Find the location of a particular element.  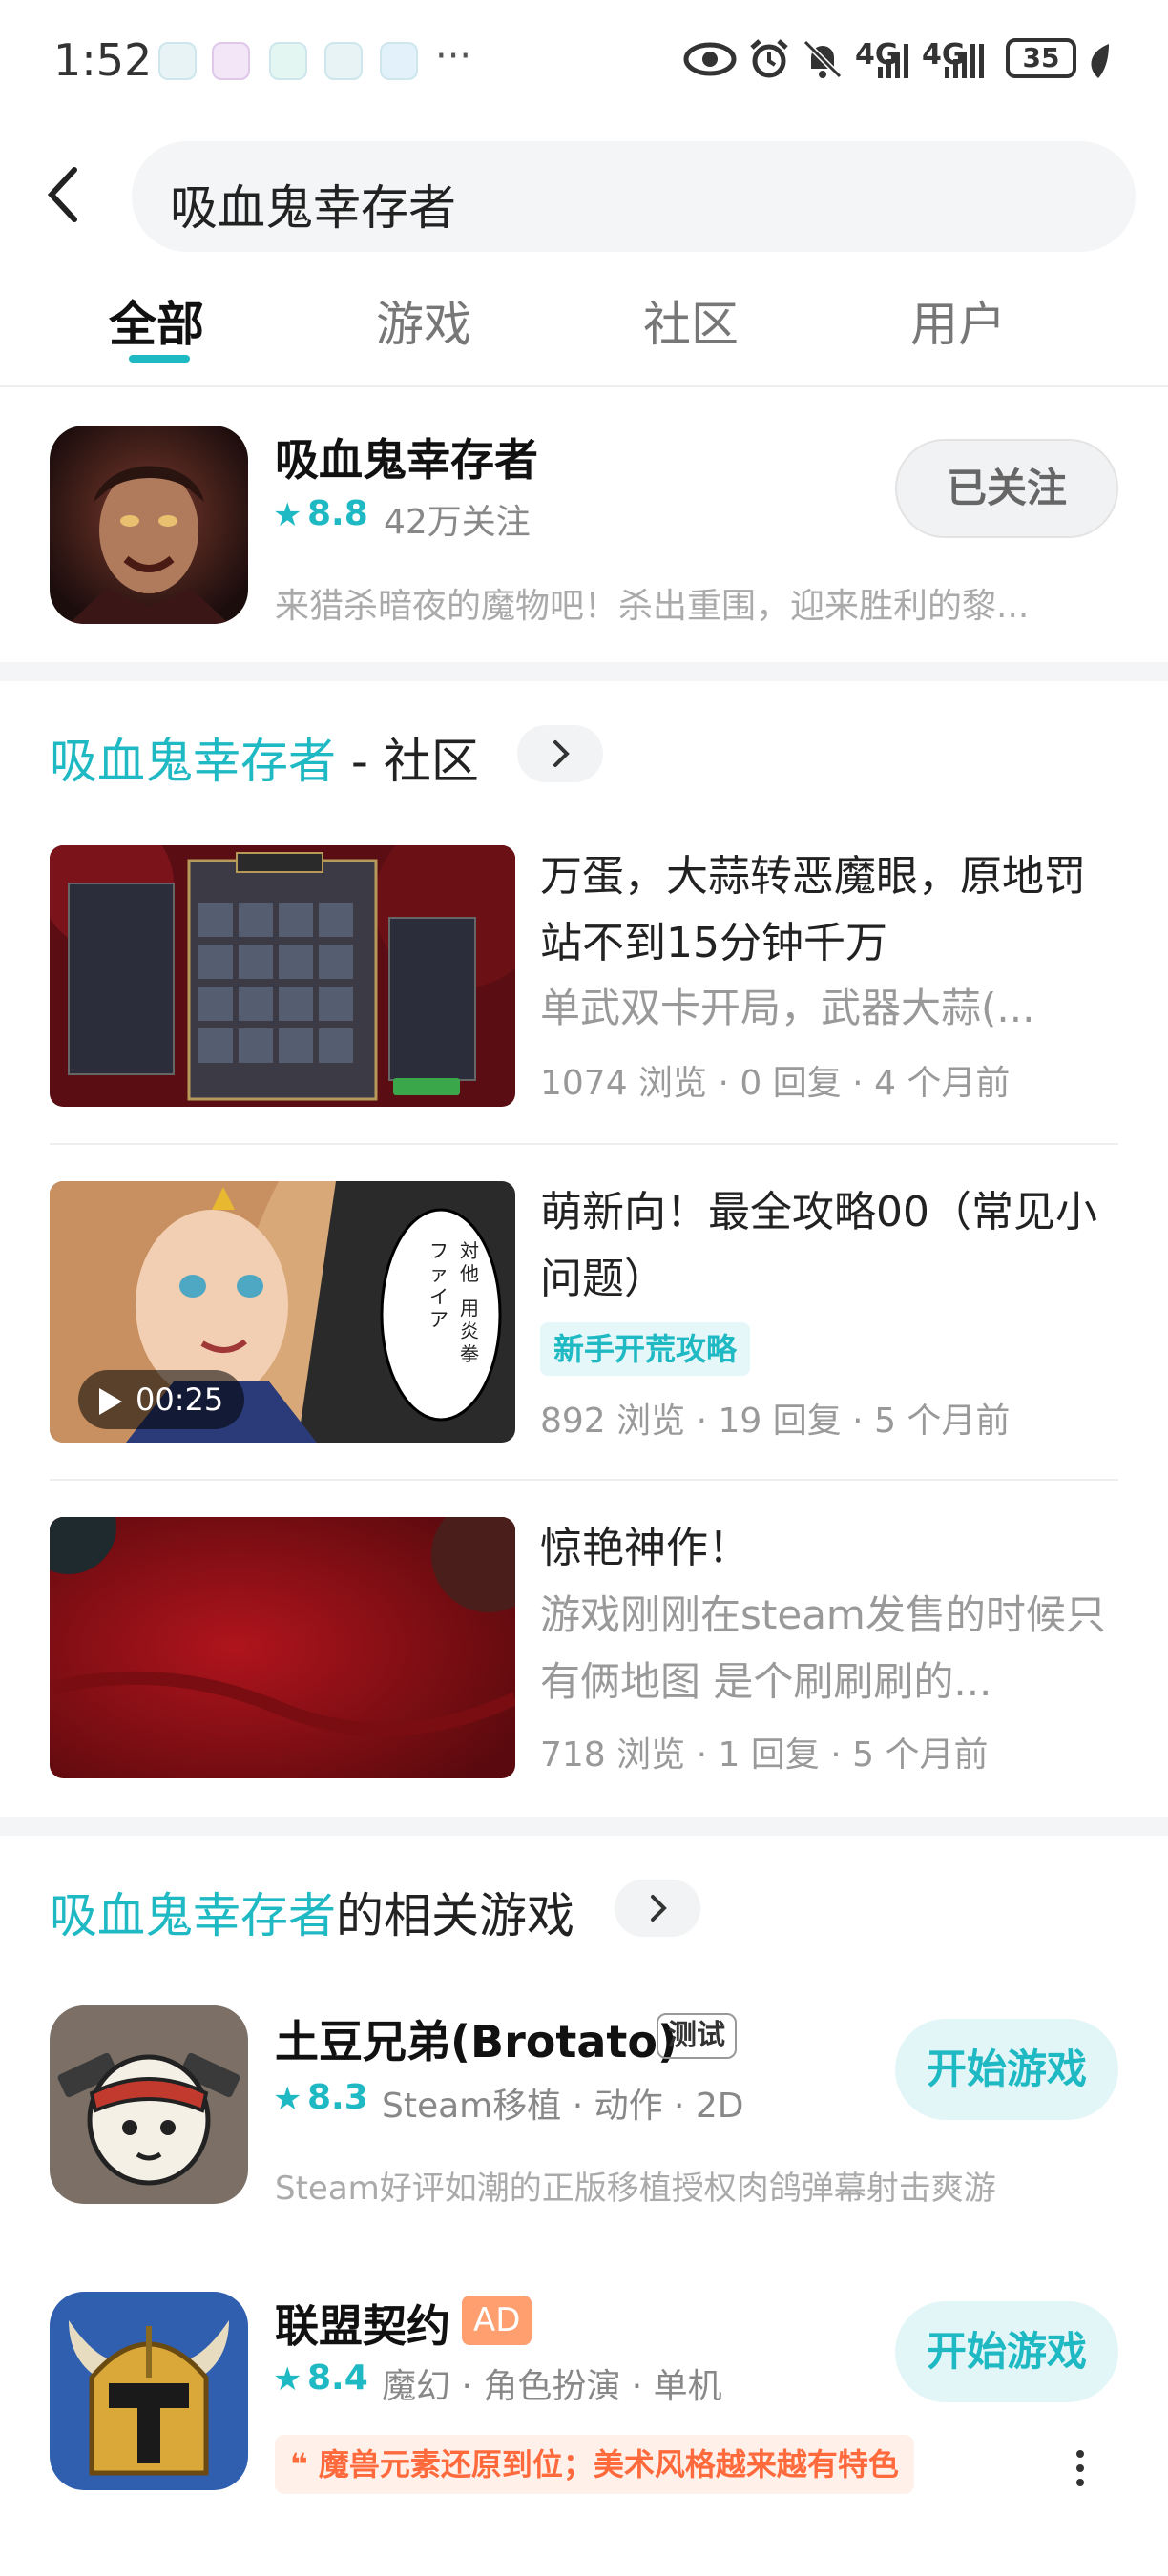

related-more-button is located at coordinates (657, 1908).